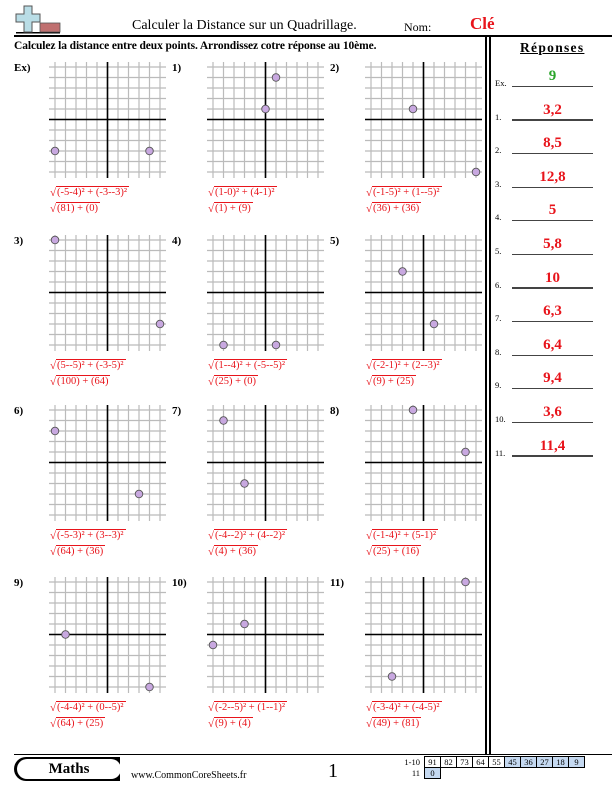 The height and width of the screenshot is (792, 612). I want to click on answer-number: 8., so click(498, 351).